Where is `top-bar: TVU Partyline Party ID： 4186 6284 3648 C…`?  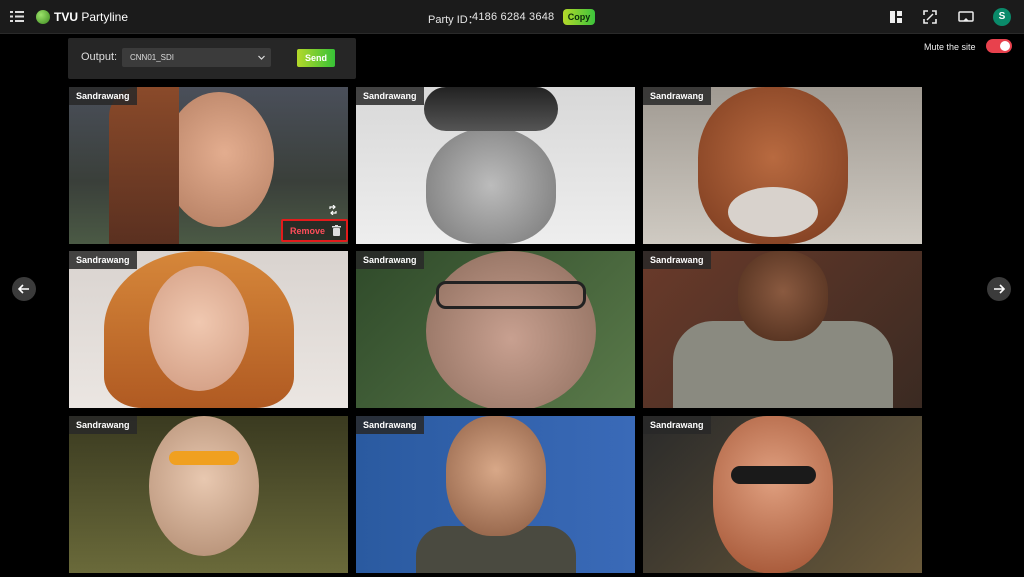 top-bar: TVU Partyline Party ID： 4186 6284 3648 C… is located at coordinates (512, 17).